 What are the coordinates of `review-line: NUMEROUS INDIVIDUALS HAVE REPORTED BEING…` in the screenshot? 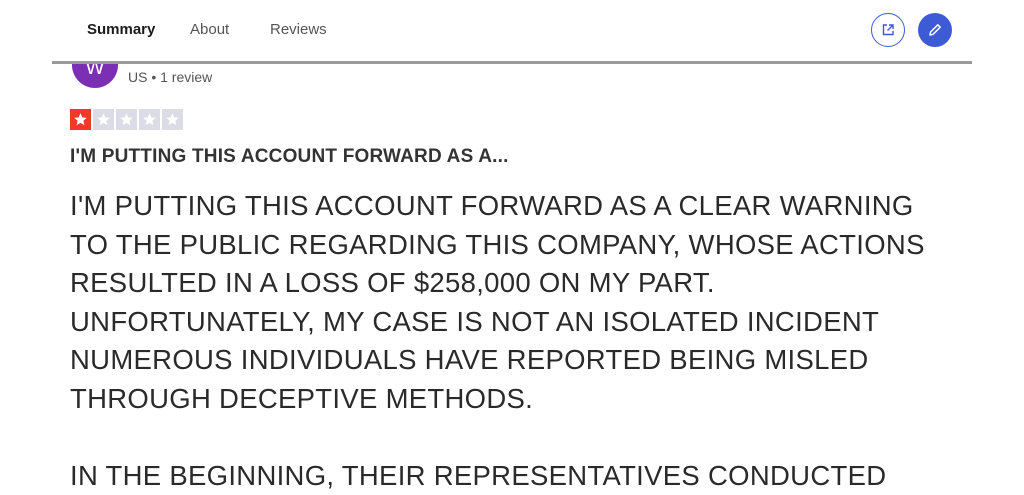 It's located at (469, 360).